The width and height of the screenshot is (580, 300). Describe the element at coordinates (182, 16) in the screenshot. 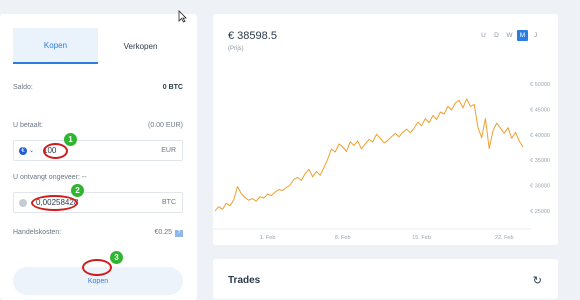

I see `mouse-pointer-icon` at that location.